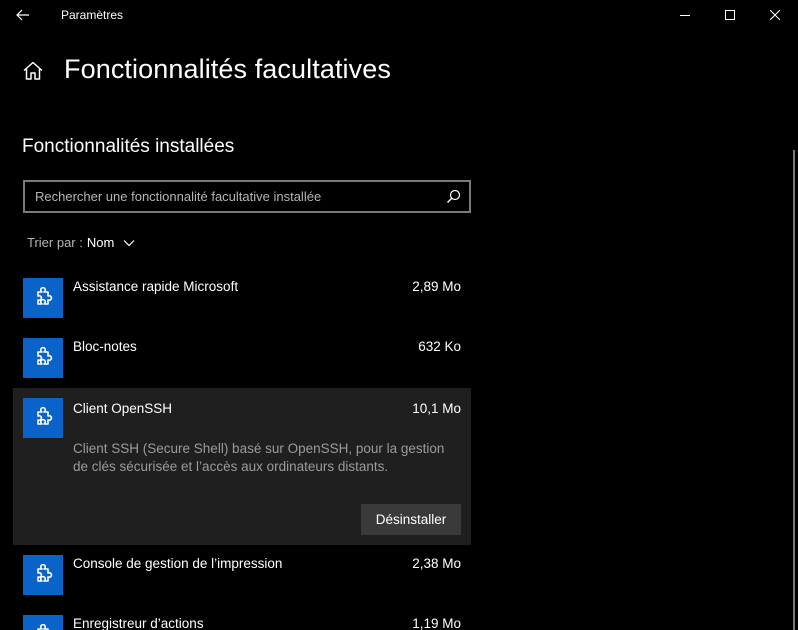 This screenshot has height=630, width=798. What do you see at coordinates (138, 623) in the screenshot?
I see `feature-name: Enregistreur d’actions` at bounding box center [138, 623].